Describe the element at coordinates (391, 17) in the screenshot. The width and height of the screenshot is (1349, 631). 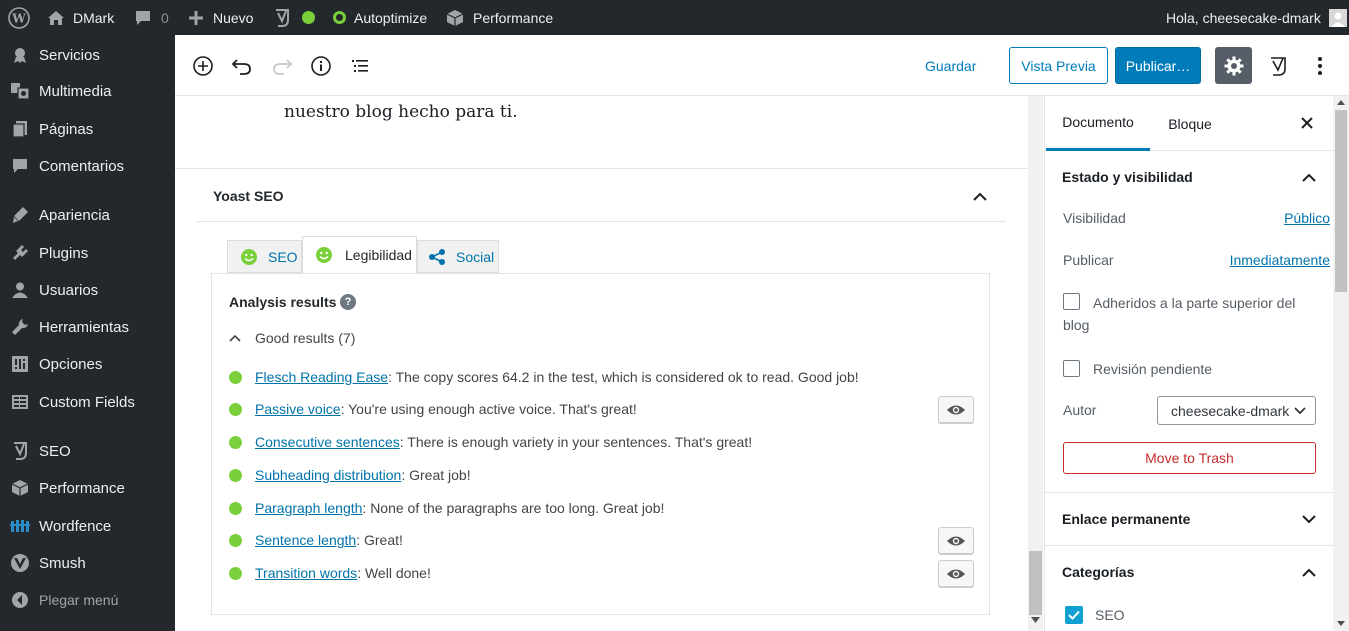
I see `autoptimize-label: Autoptimize` at that location.